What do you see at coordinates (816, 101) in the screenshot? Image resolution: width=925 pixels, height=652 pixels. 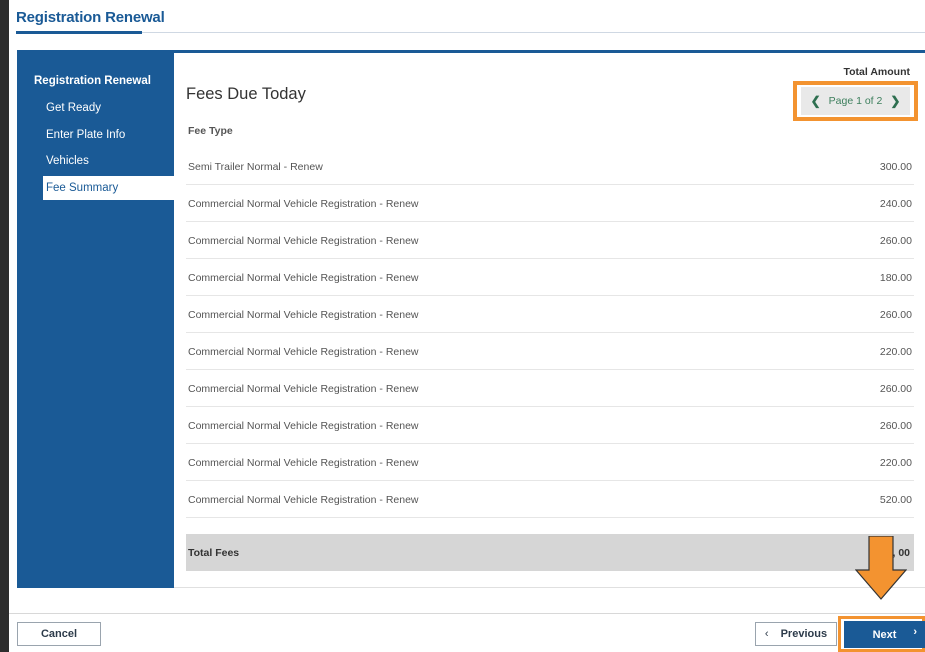 I see `chevron-left-icon: ❮` at bounding box center [816, 101].